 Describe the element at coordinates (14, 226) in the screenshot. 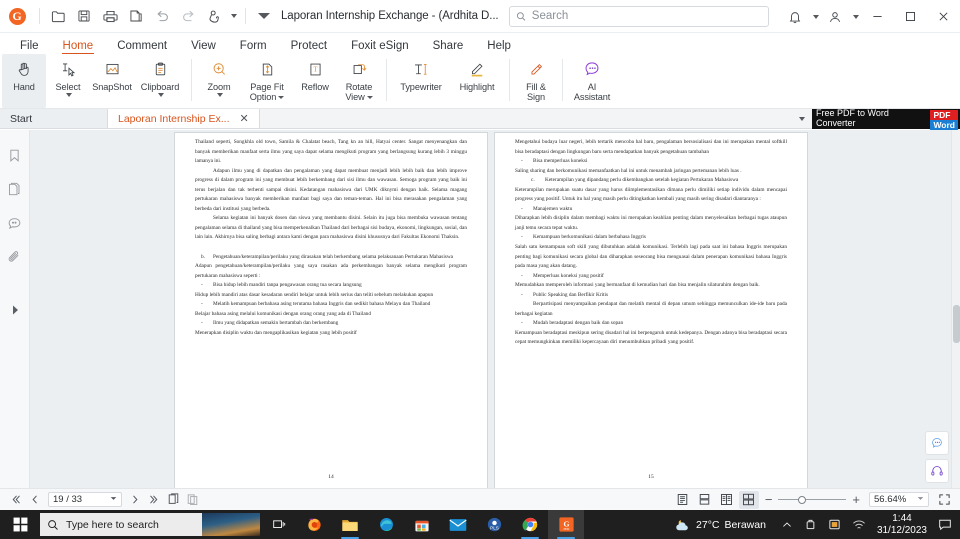

I see `comments-icon` at that location.